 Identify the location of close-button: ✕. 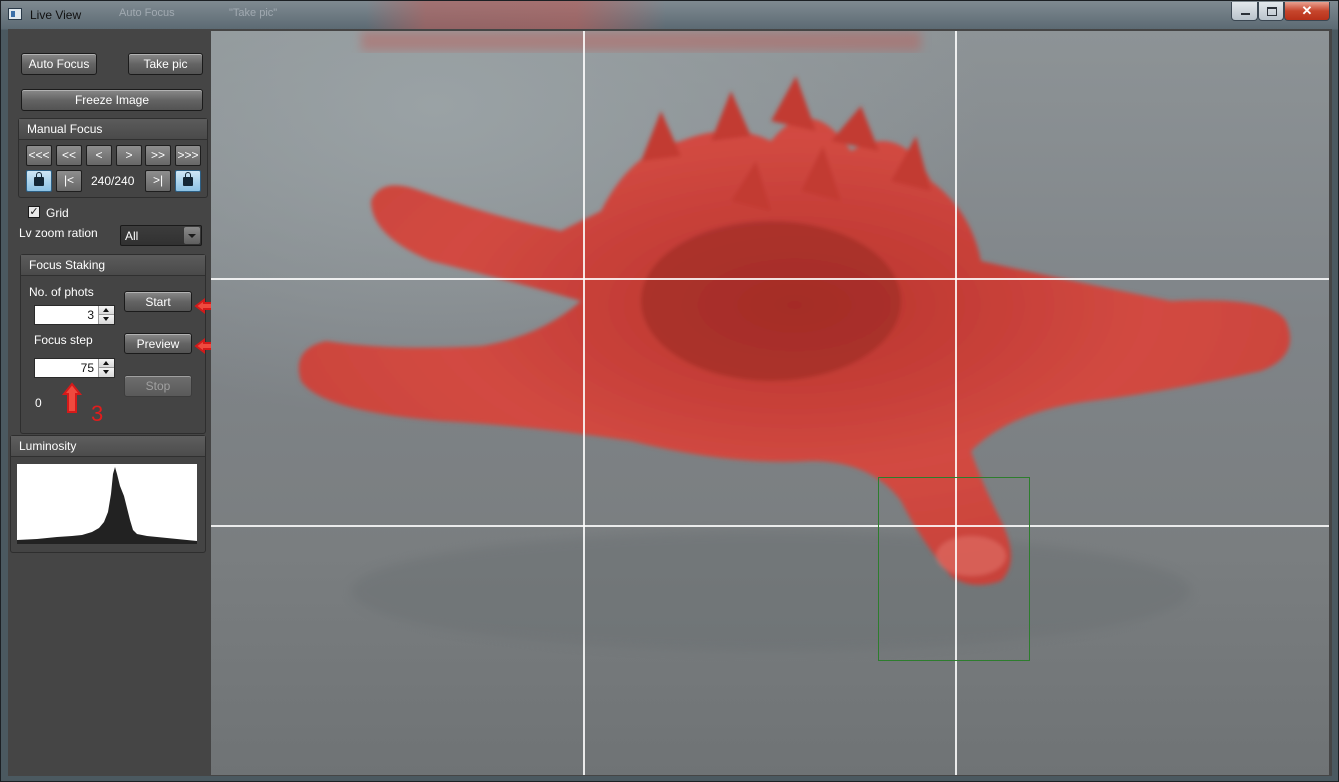
(1307, 11).